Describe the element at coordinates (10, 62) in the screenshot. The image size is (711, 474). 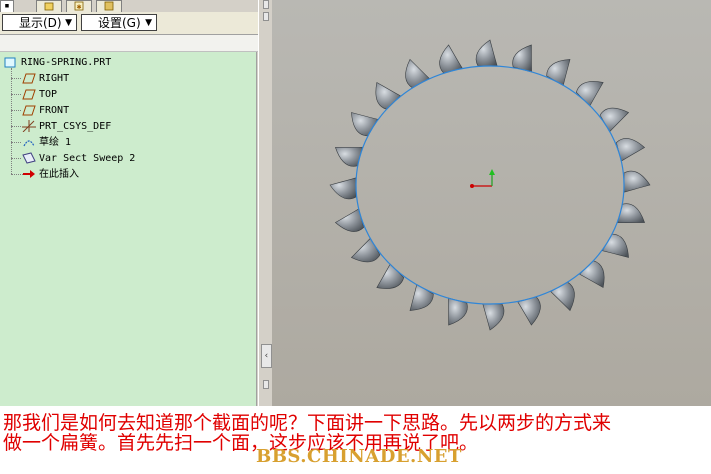
I see `part-icon` at that location.